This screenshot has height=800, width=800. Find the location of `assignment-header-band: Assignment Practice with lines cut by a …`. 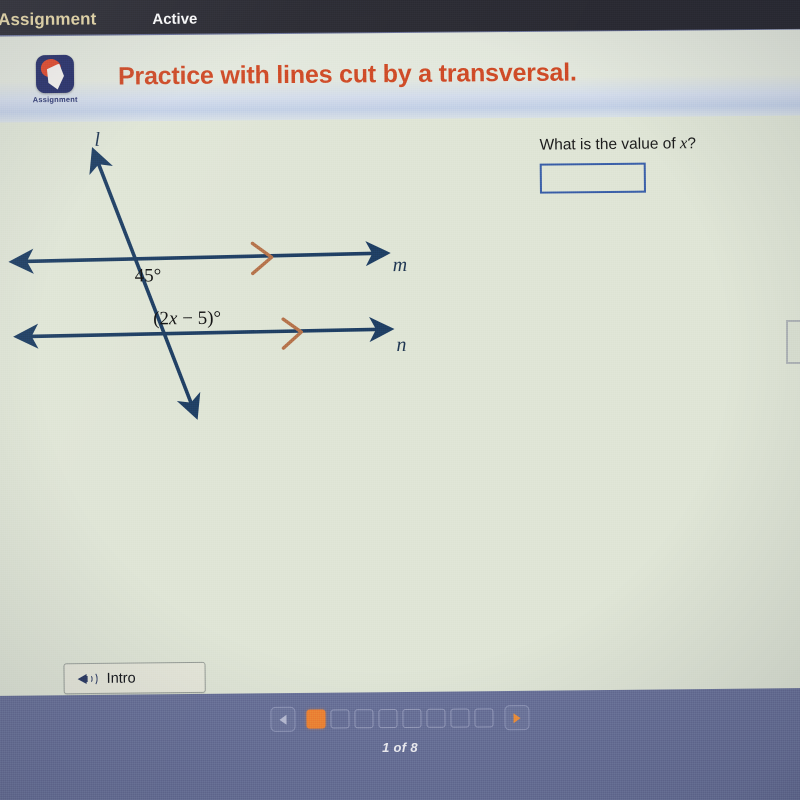

assignment-header-band: Assignment Practice with lines cut by a … is located at coordinates (400, 76).